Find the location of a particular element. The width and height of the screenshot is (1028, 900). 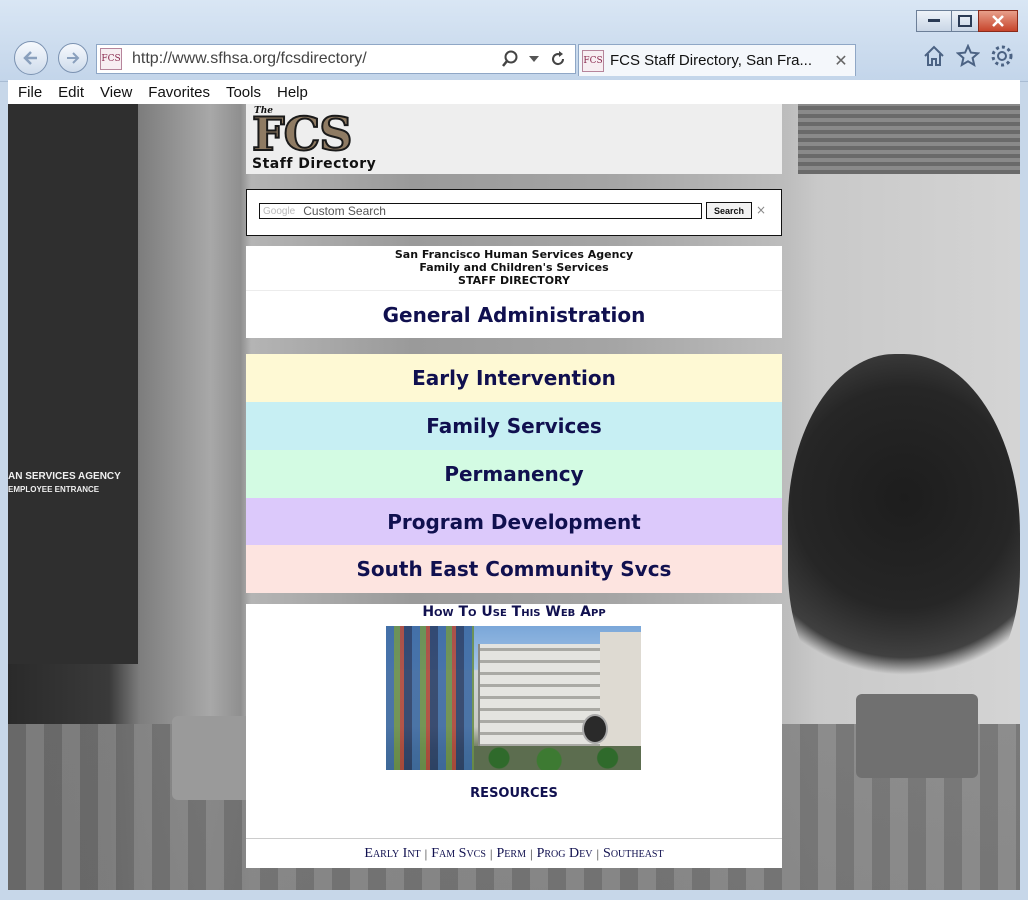

section-link-program-development: Program Development is located at coordinates (514, 522).